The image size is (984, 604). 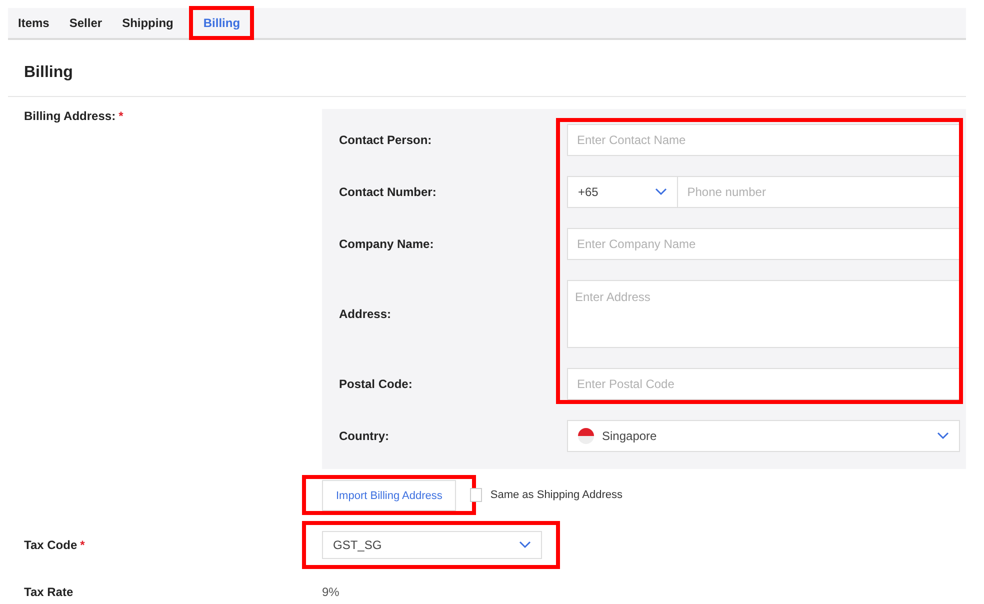 I want to click on section-title: Billing, so click(x=487, y=68).